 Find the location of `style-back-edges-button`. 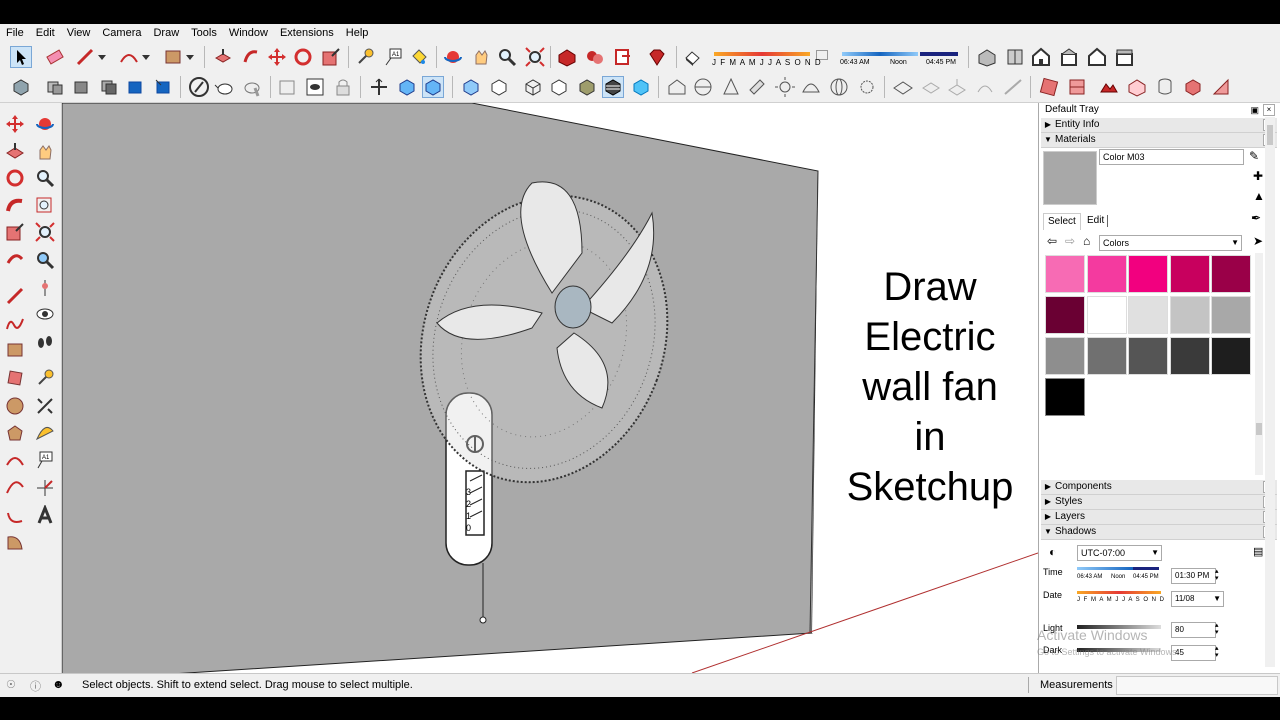

style-back-edges-button is located at coordinates (499, 87).